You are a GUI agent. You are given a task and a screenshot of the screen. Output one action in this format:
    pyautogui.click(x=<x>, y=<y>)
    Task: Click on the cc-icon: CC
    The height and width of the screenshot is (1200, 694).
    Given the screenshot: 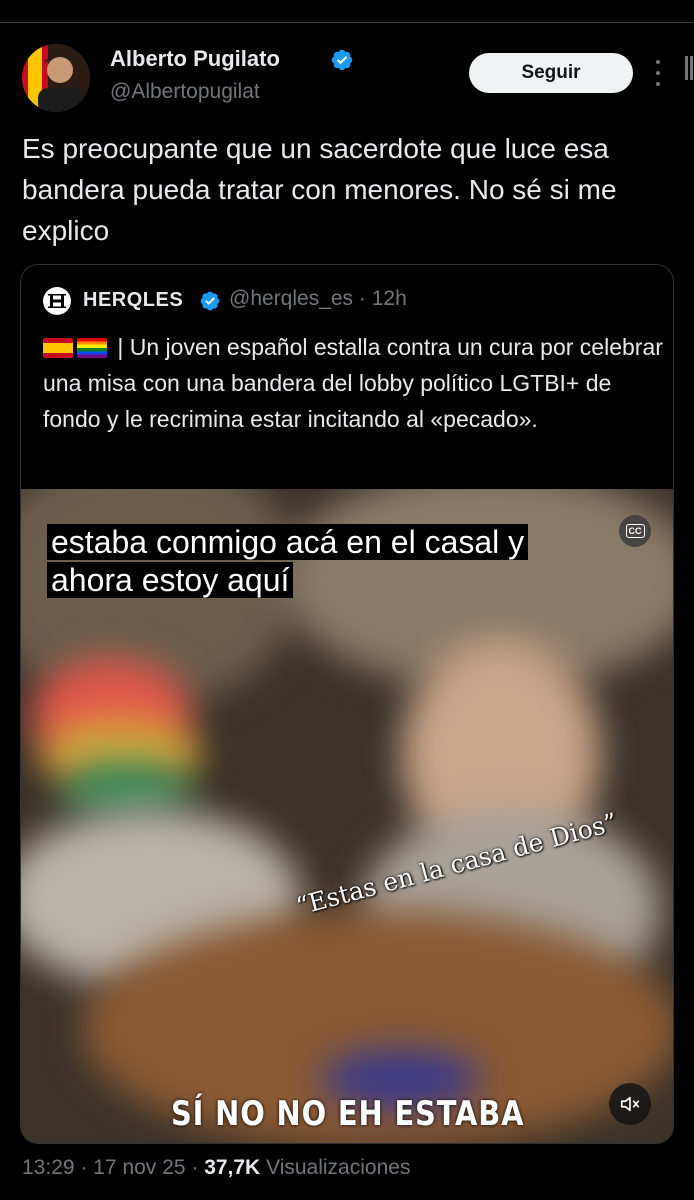 What is the action you would take?
    pyautogui.click(x=635, y=531)
    